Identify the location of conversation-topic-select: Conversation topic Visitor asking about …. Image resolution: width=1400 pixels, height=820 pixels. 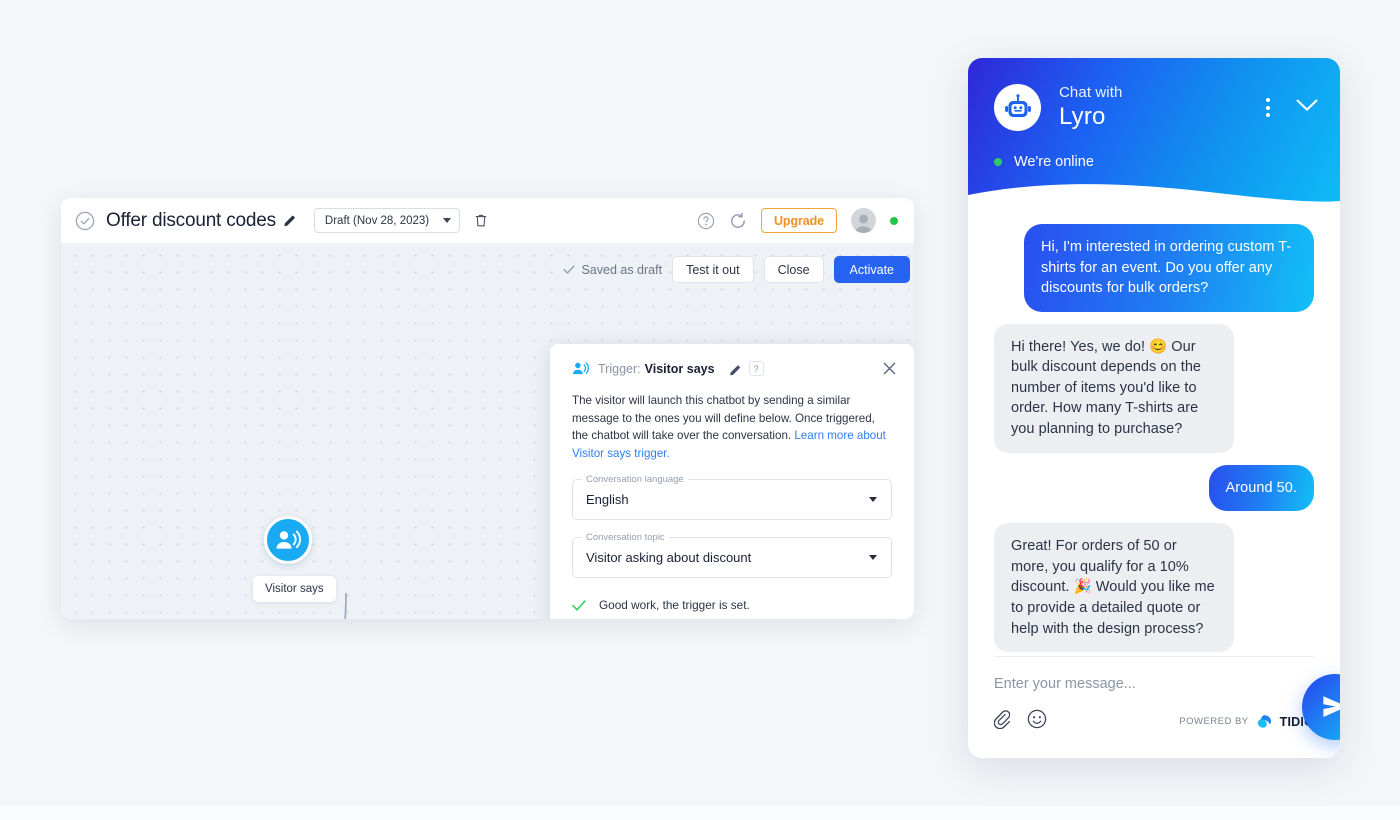
(732, 555).